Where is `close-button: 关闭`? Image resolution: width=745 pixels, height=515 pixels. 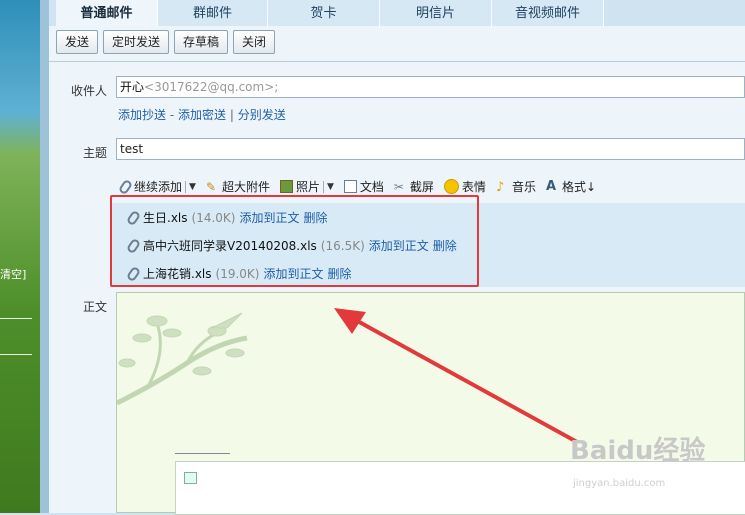
close-button: 关闭 is located at coordinates (254, 42).